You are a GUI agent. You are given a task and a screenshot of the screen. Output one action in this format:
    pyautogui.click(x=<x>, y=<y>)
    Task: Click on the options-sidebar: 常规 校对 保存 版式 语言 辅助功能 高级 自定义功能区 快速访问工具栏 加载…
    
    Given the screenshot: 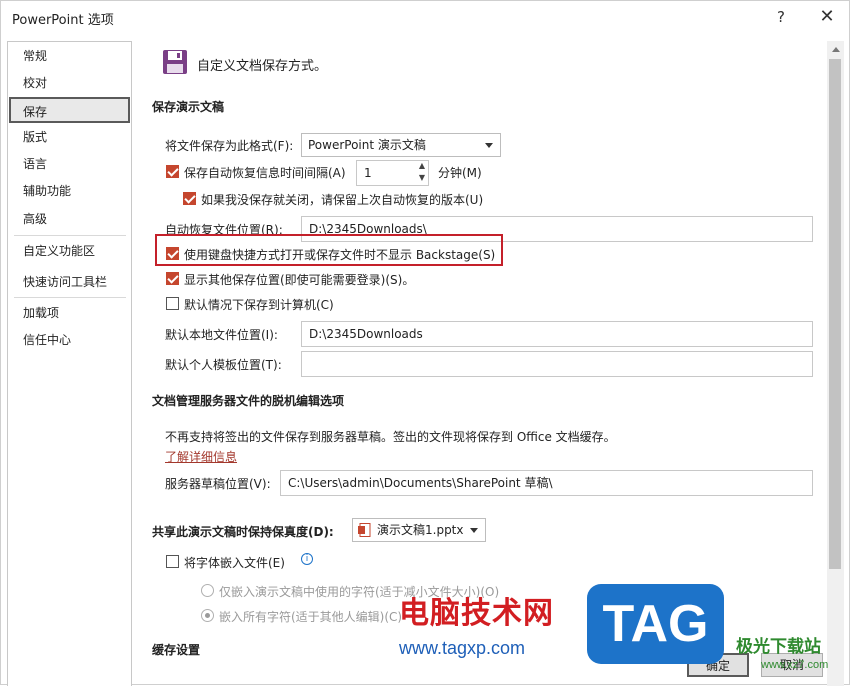 What is the action you would take?
    pyautogui.click(x=69, y=363)
    